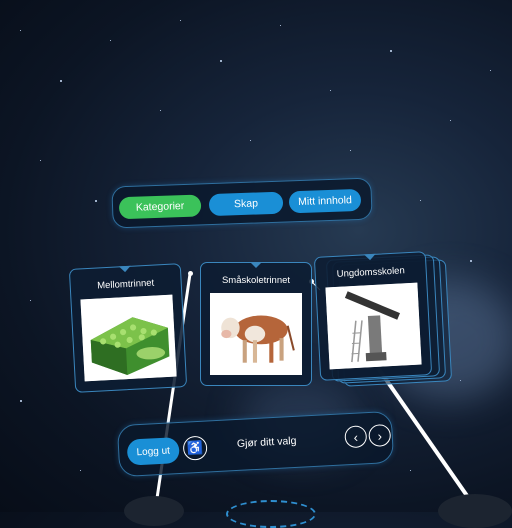 Image resolution: width=512 pixels, height=528 pixels. I want to click on floor-ring, so click(271, 514).